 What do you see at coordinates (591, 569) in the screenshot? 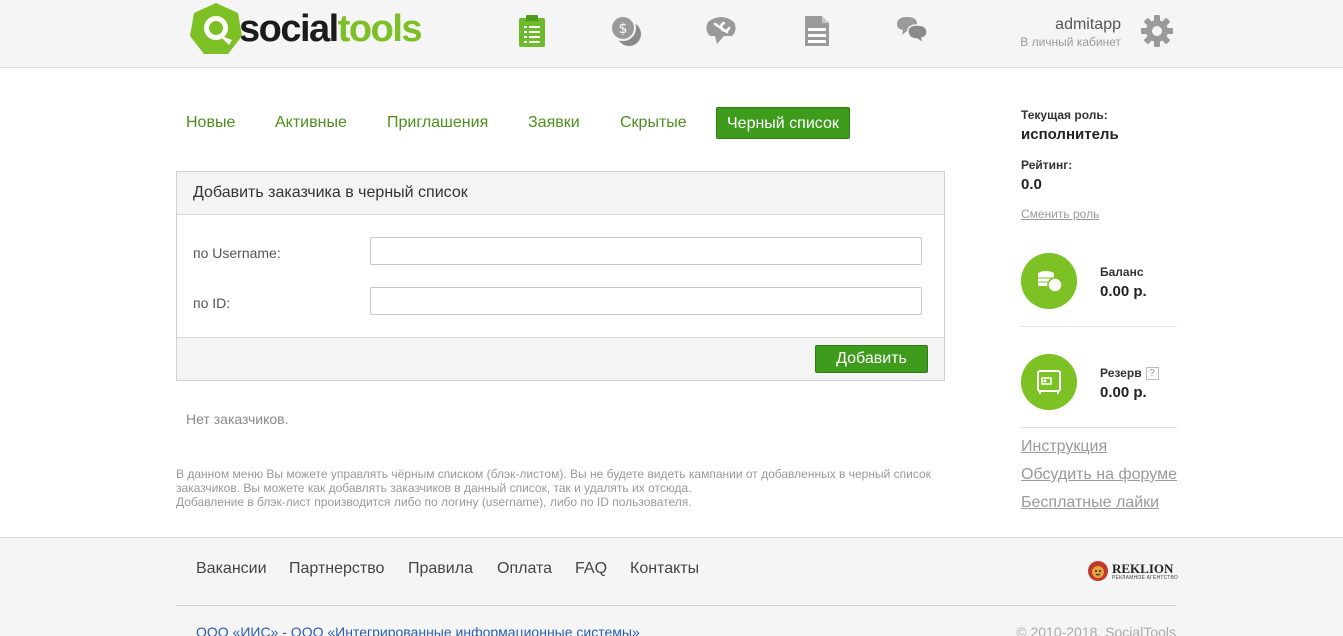
I see `footer-link-faq: FAQ` at bounding box center [591, 569].